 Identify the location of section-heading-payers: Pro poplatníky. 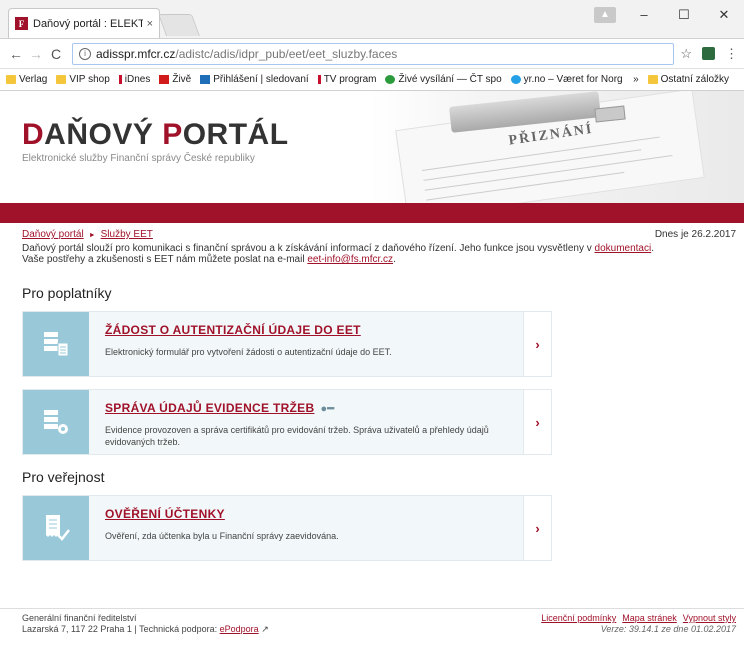
(67, 293).